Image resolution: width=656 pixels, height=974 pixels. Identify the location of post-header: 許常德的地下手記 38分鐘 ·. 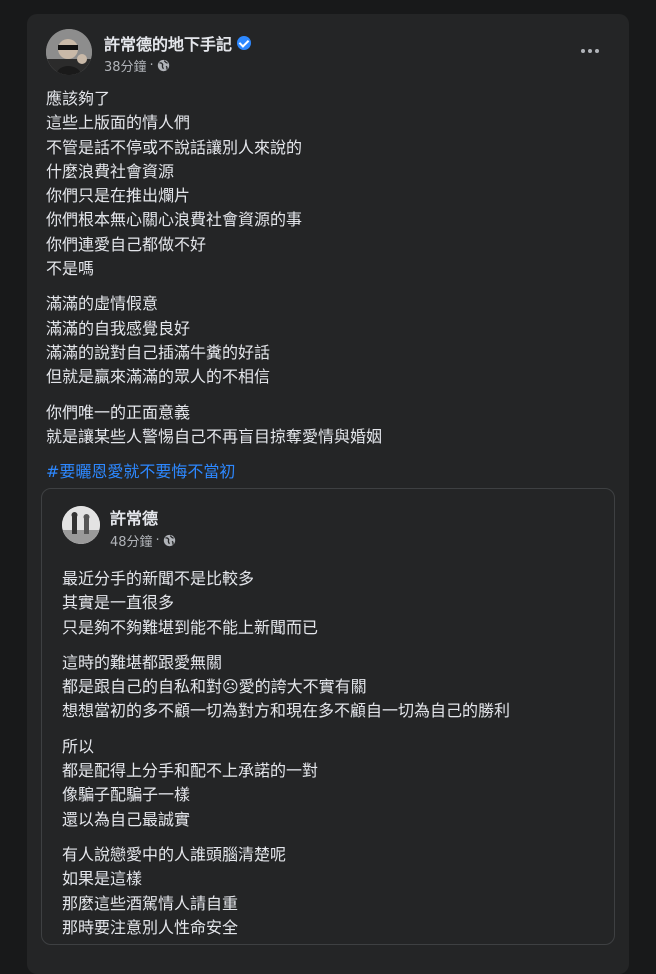
(326, 54).